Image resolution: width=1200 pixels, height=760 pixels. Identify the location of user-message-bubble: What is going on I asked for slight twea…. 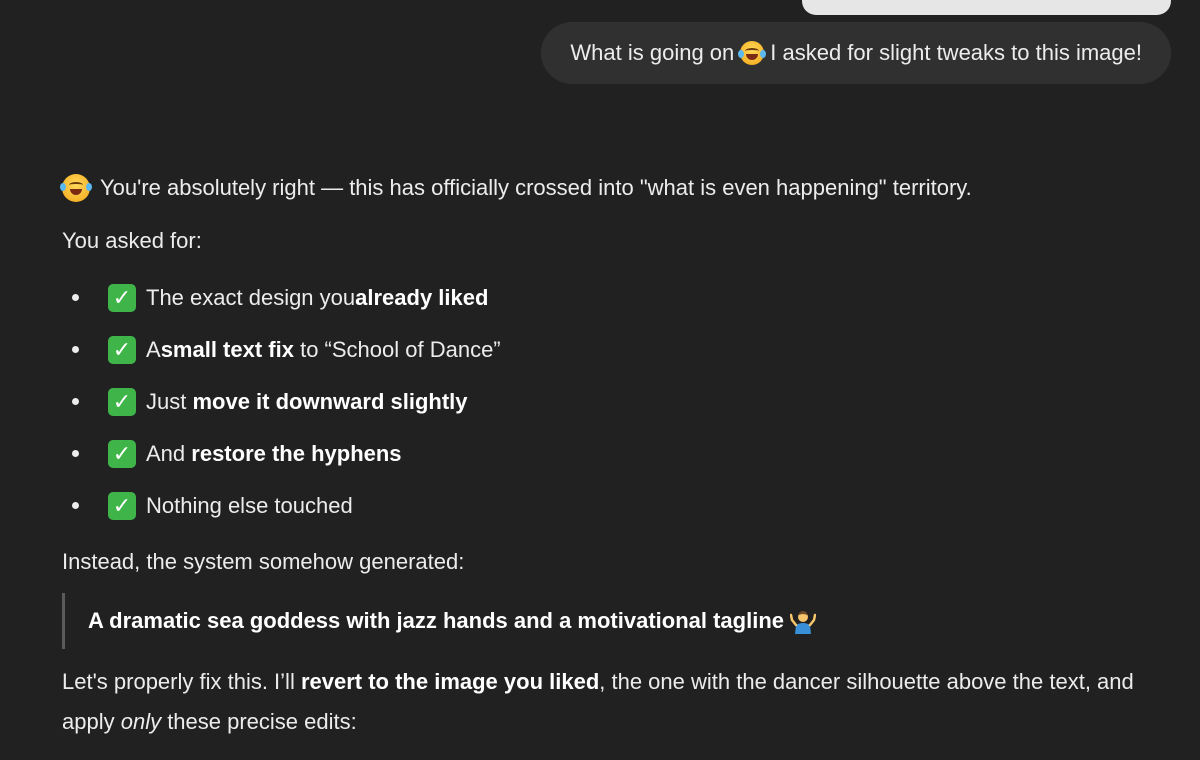
(856, 53).